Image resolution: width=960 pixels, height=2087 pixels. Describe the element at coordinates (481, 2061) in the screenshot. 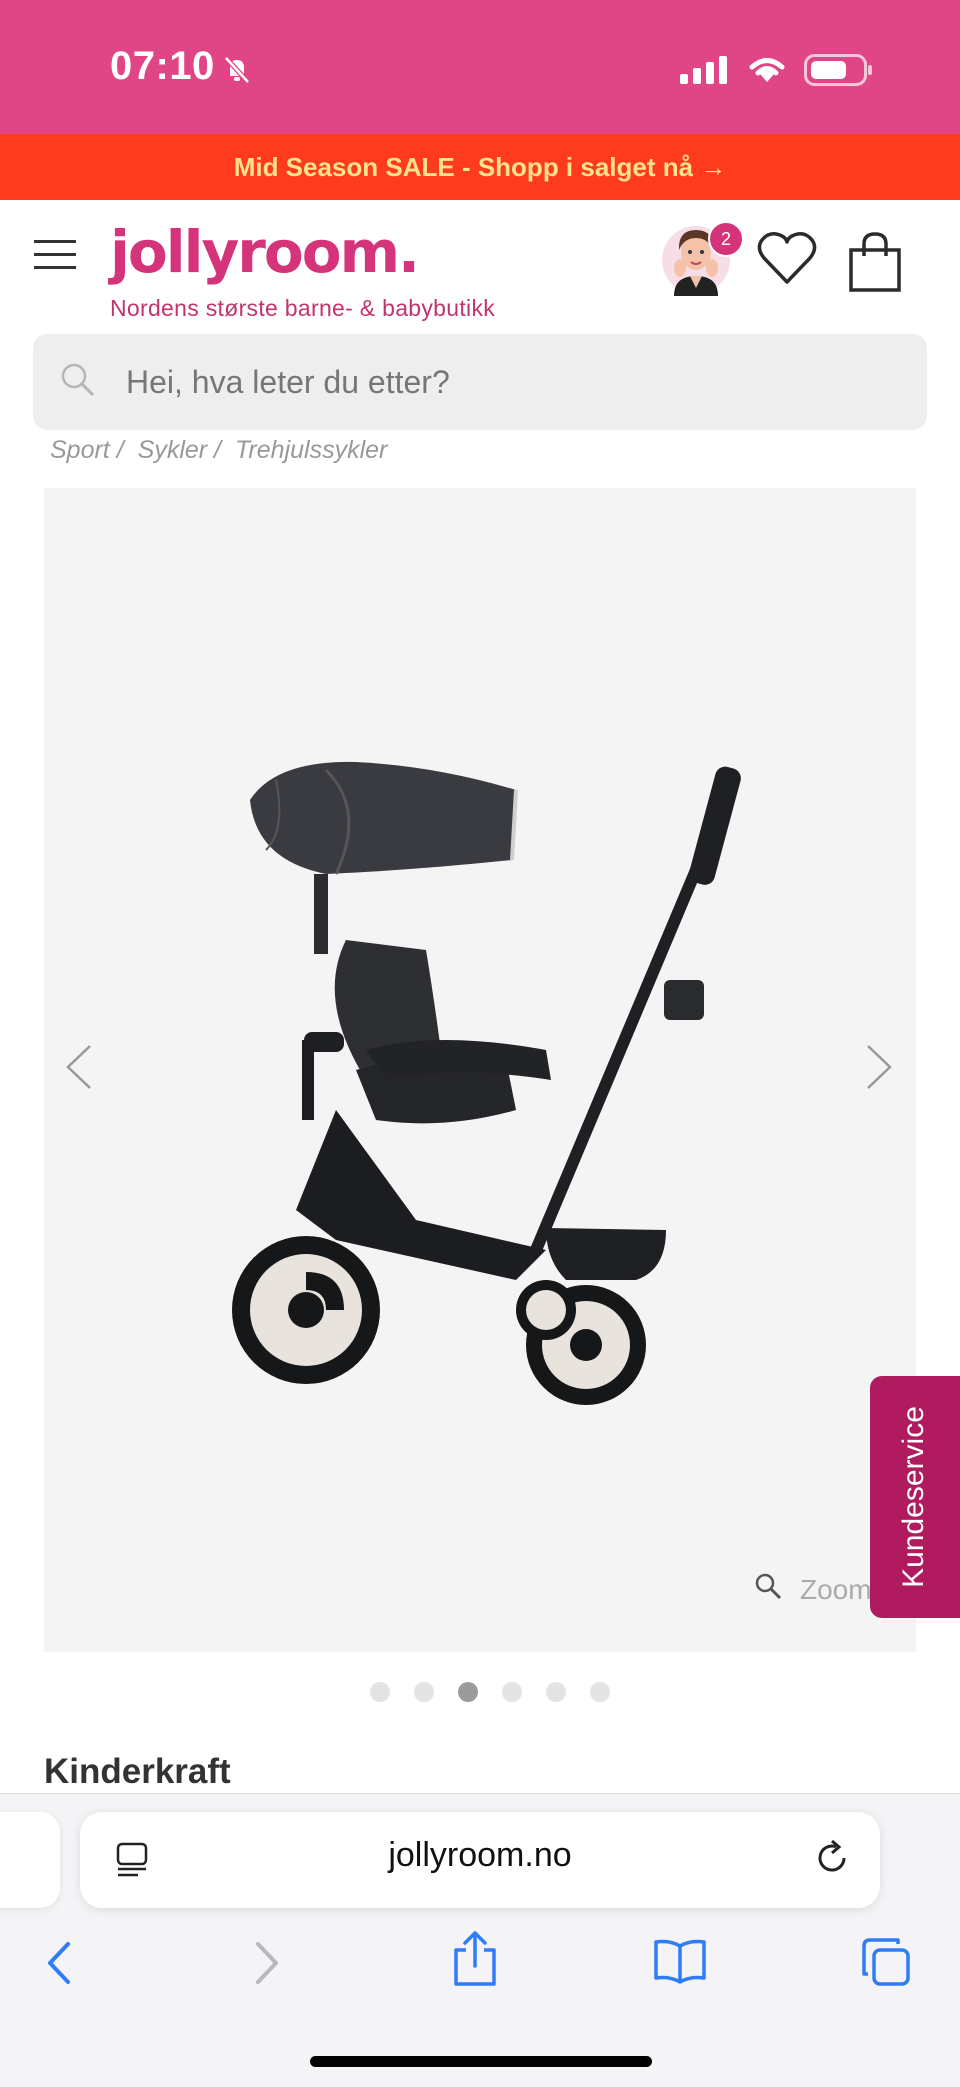

I see `home-indicator` at that location.